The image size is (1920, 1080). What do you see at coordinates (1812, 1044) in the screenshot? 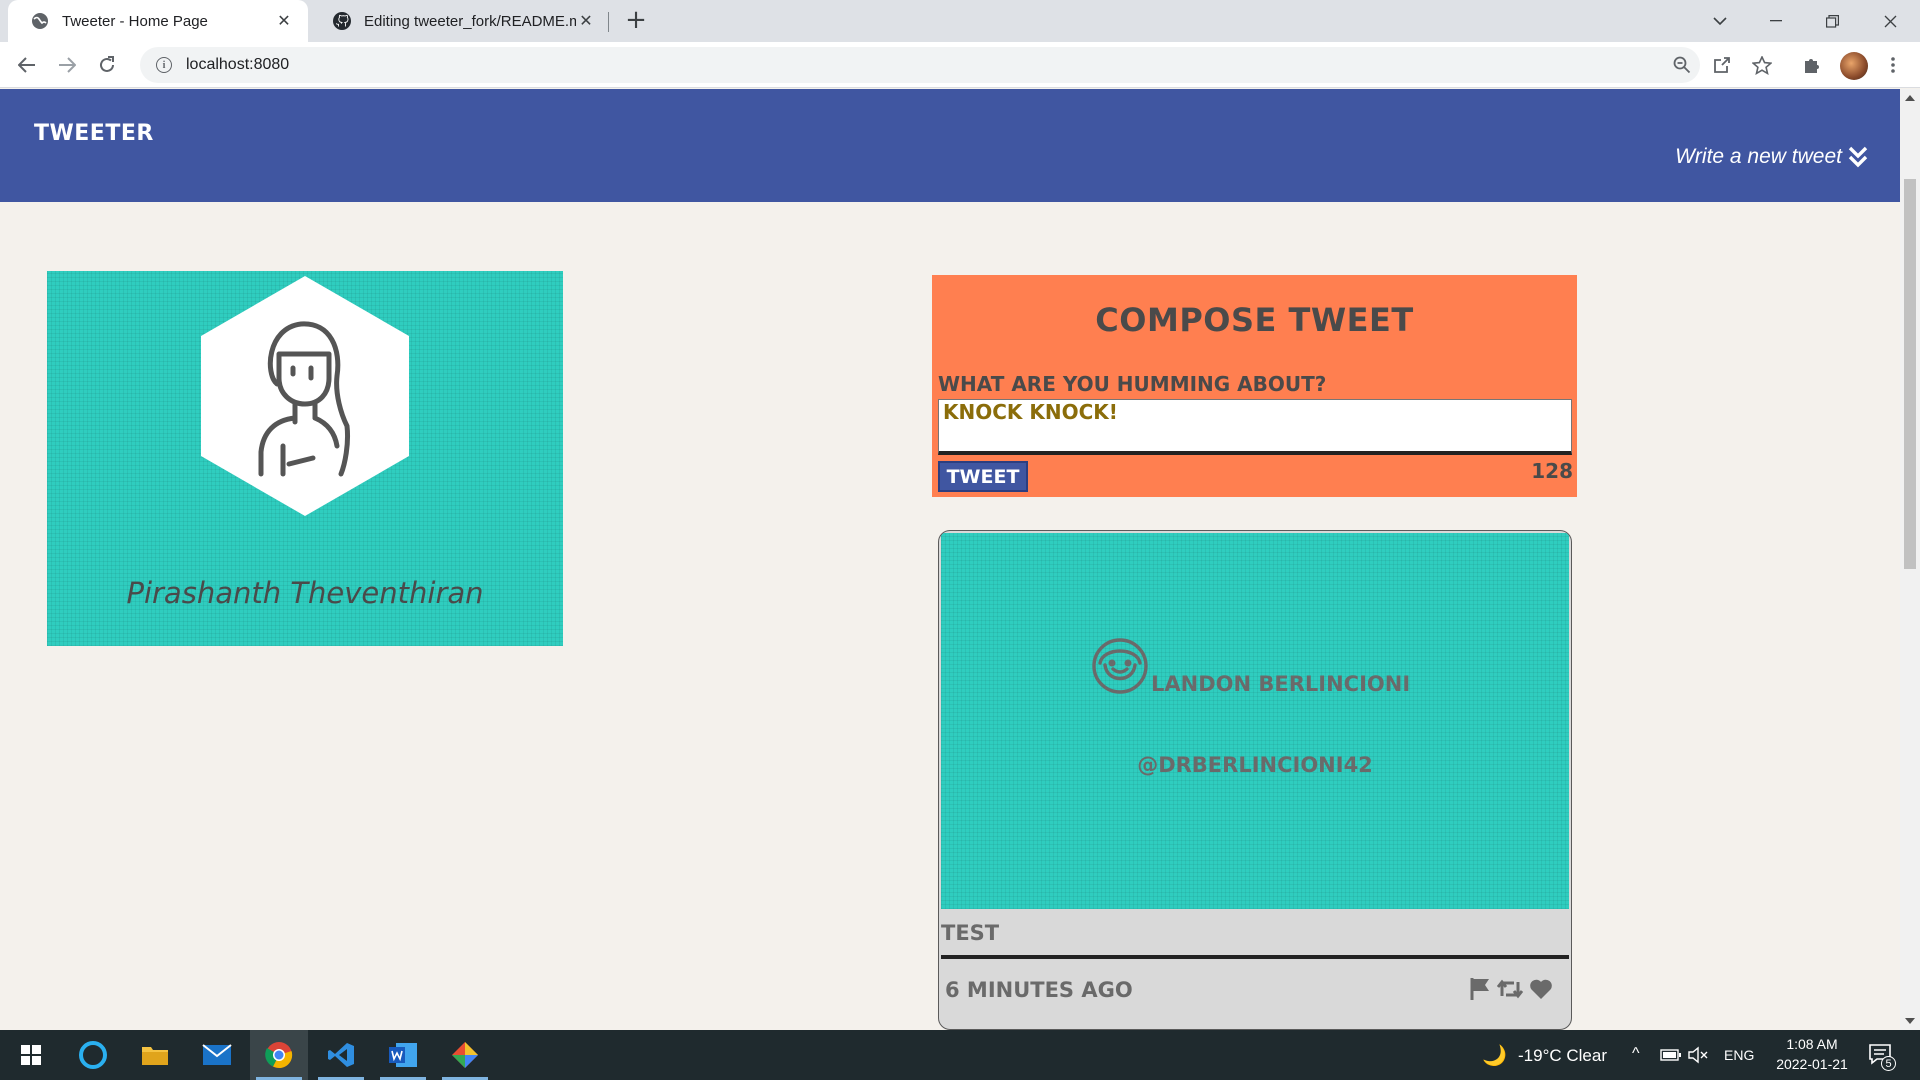
I see `clock-time: 1:08 AM` at bounding box center [1812, 1044].